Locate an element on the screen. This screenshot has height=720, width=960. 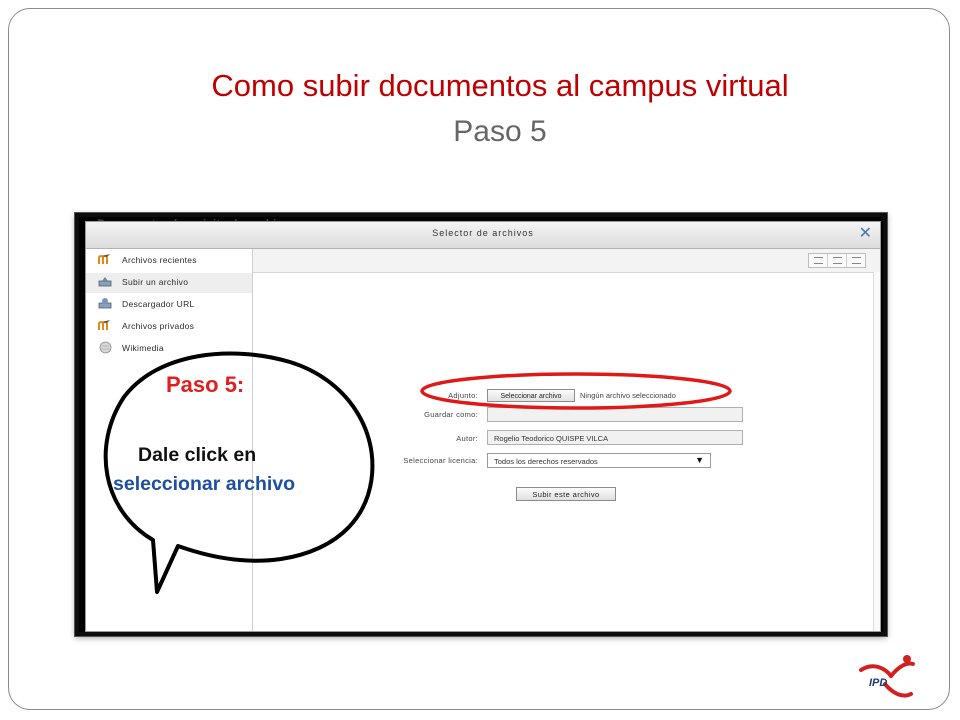
ipd-logo: IPD is located at coordinates (887, 676).